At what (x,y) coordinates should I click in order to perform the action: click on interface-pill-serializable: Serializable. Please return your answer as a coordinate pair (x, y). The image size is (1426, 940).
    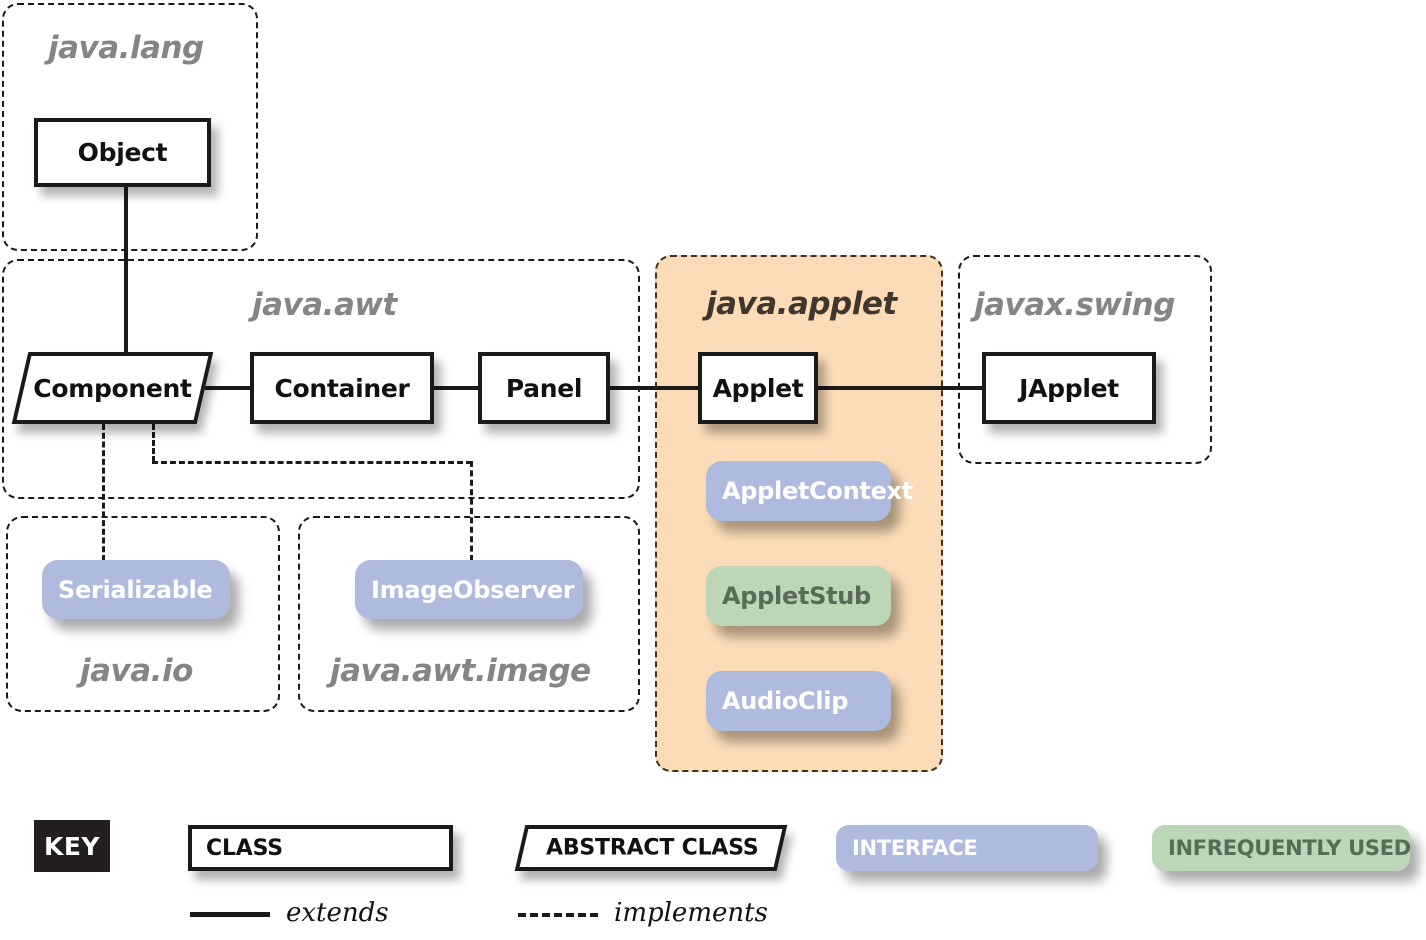
    Looking at the image, I should click on (136, 589).